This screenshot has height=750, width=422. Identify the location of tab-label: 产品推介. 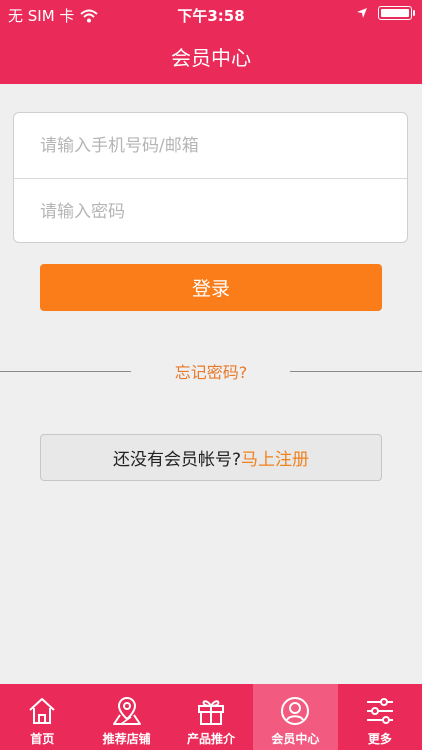
(211, 739).